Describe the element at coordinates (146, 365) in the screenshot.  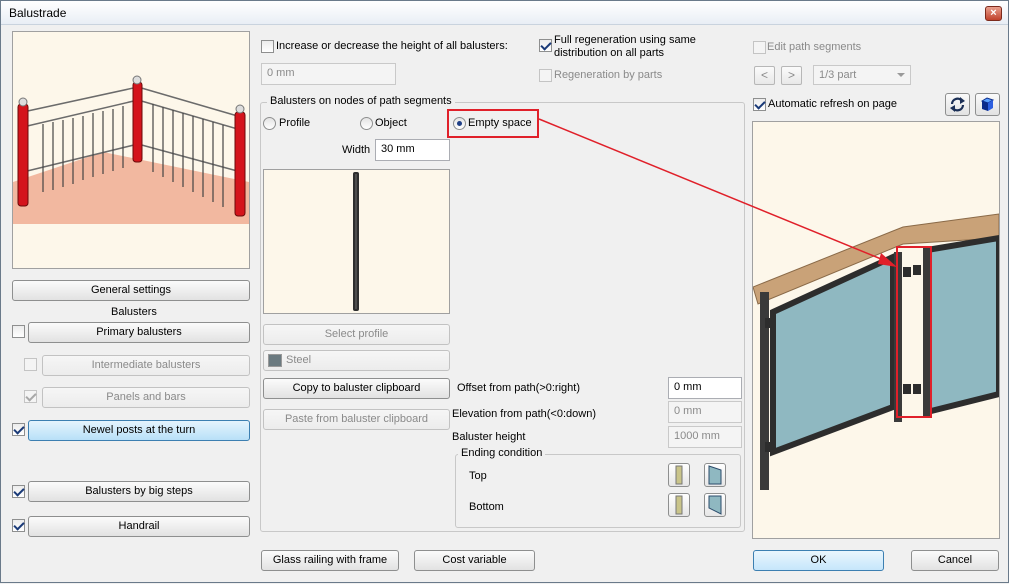
I see `intermediate-balusters-button: Intermediate balusters` at that location.